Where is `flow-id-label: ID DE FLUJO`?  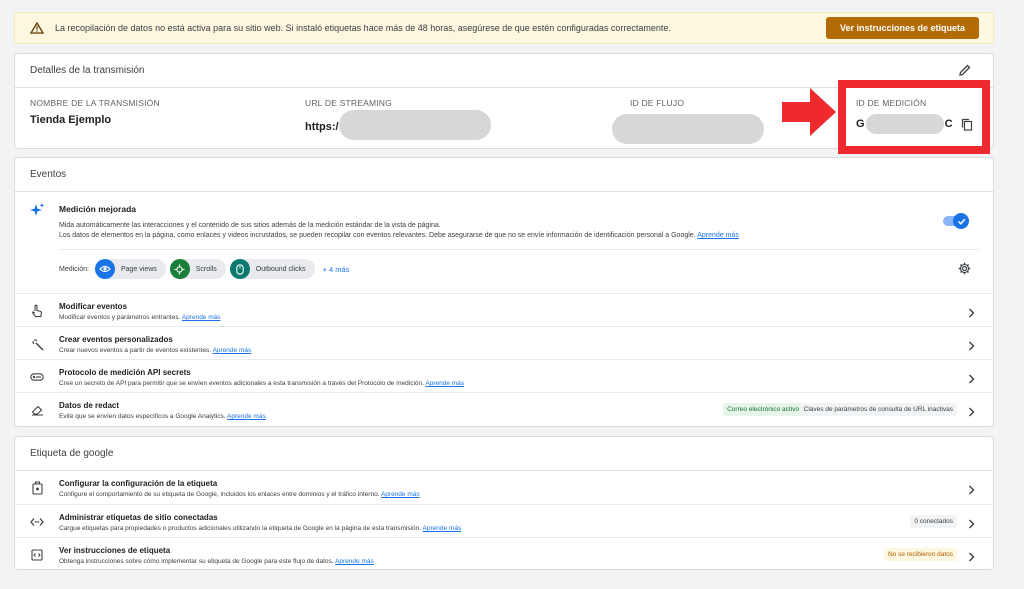
flow-id-label: ID DE FLUJO is located at coordinates (657, 103).